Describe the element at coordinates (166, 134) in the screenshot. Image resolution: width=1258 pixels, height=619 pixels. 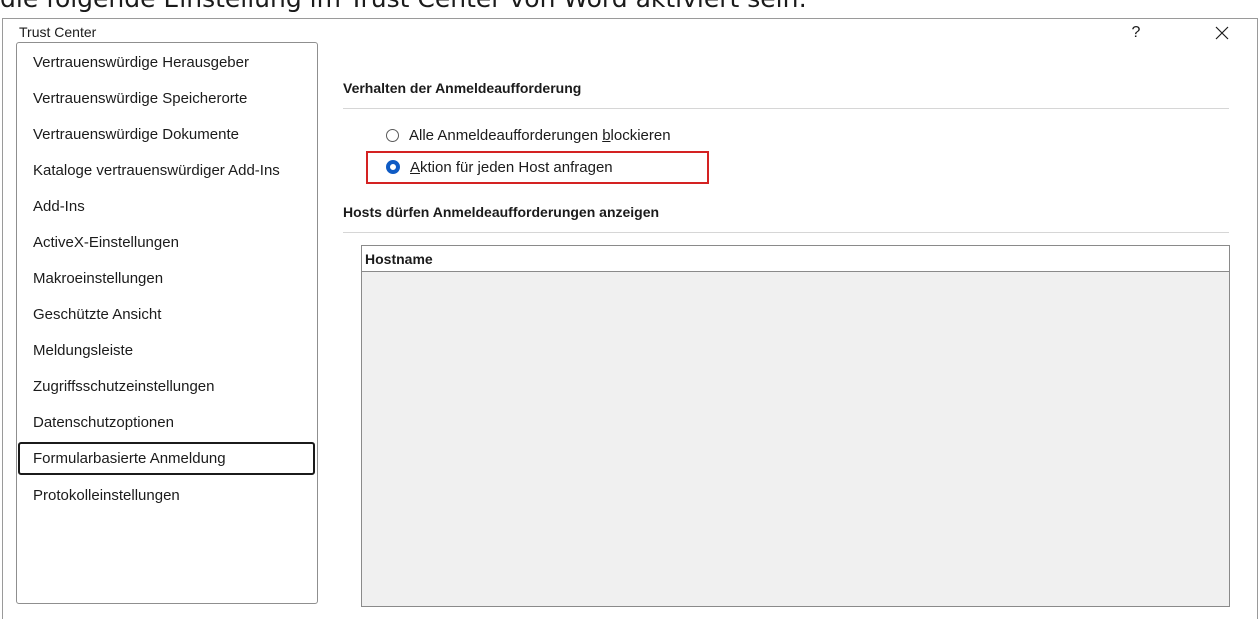
I see `sidebar-item-trusted-documents: Vertrauenswürdige Dokumente` at that location.